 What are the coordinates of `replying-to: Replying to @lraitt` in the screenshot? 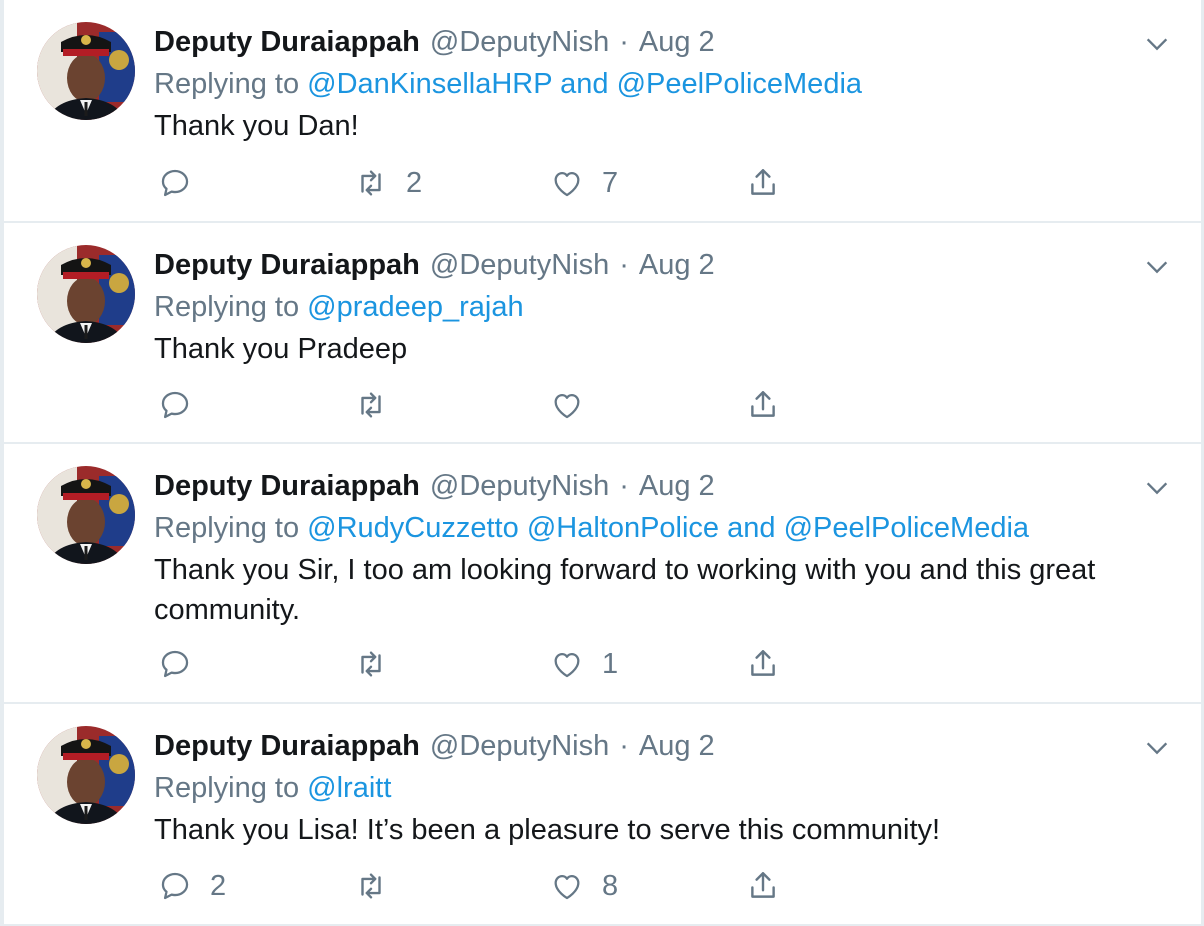 It's located at (272, 788).